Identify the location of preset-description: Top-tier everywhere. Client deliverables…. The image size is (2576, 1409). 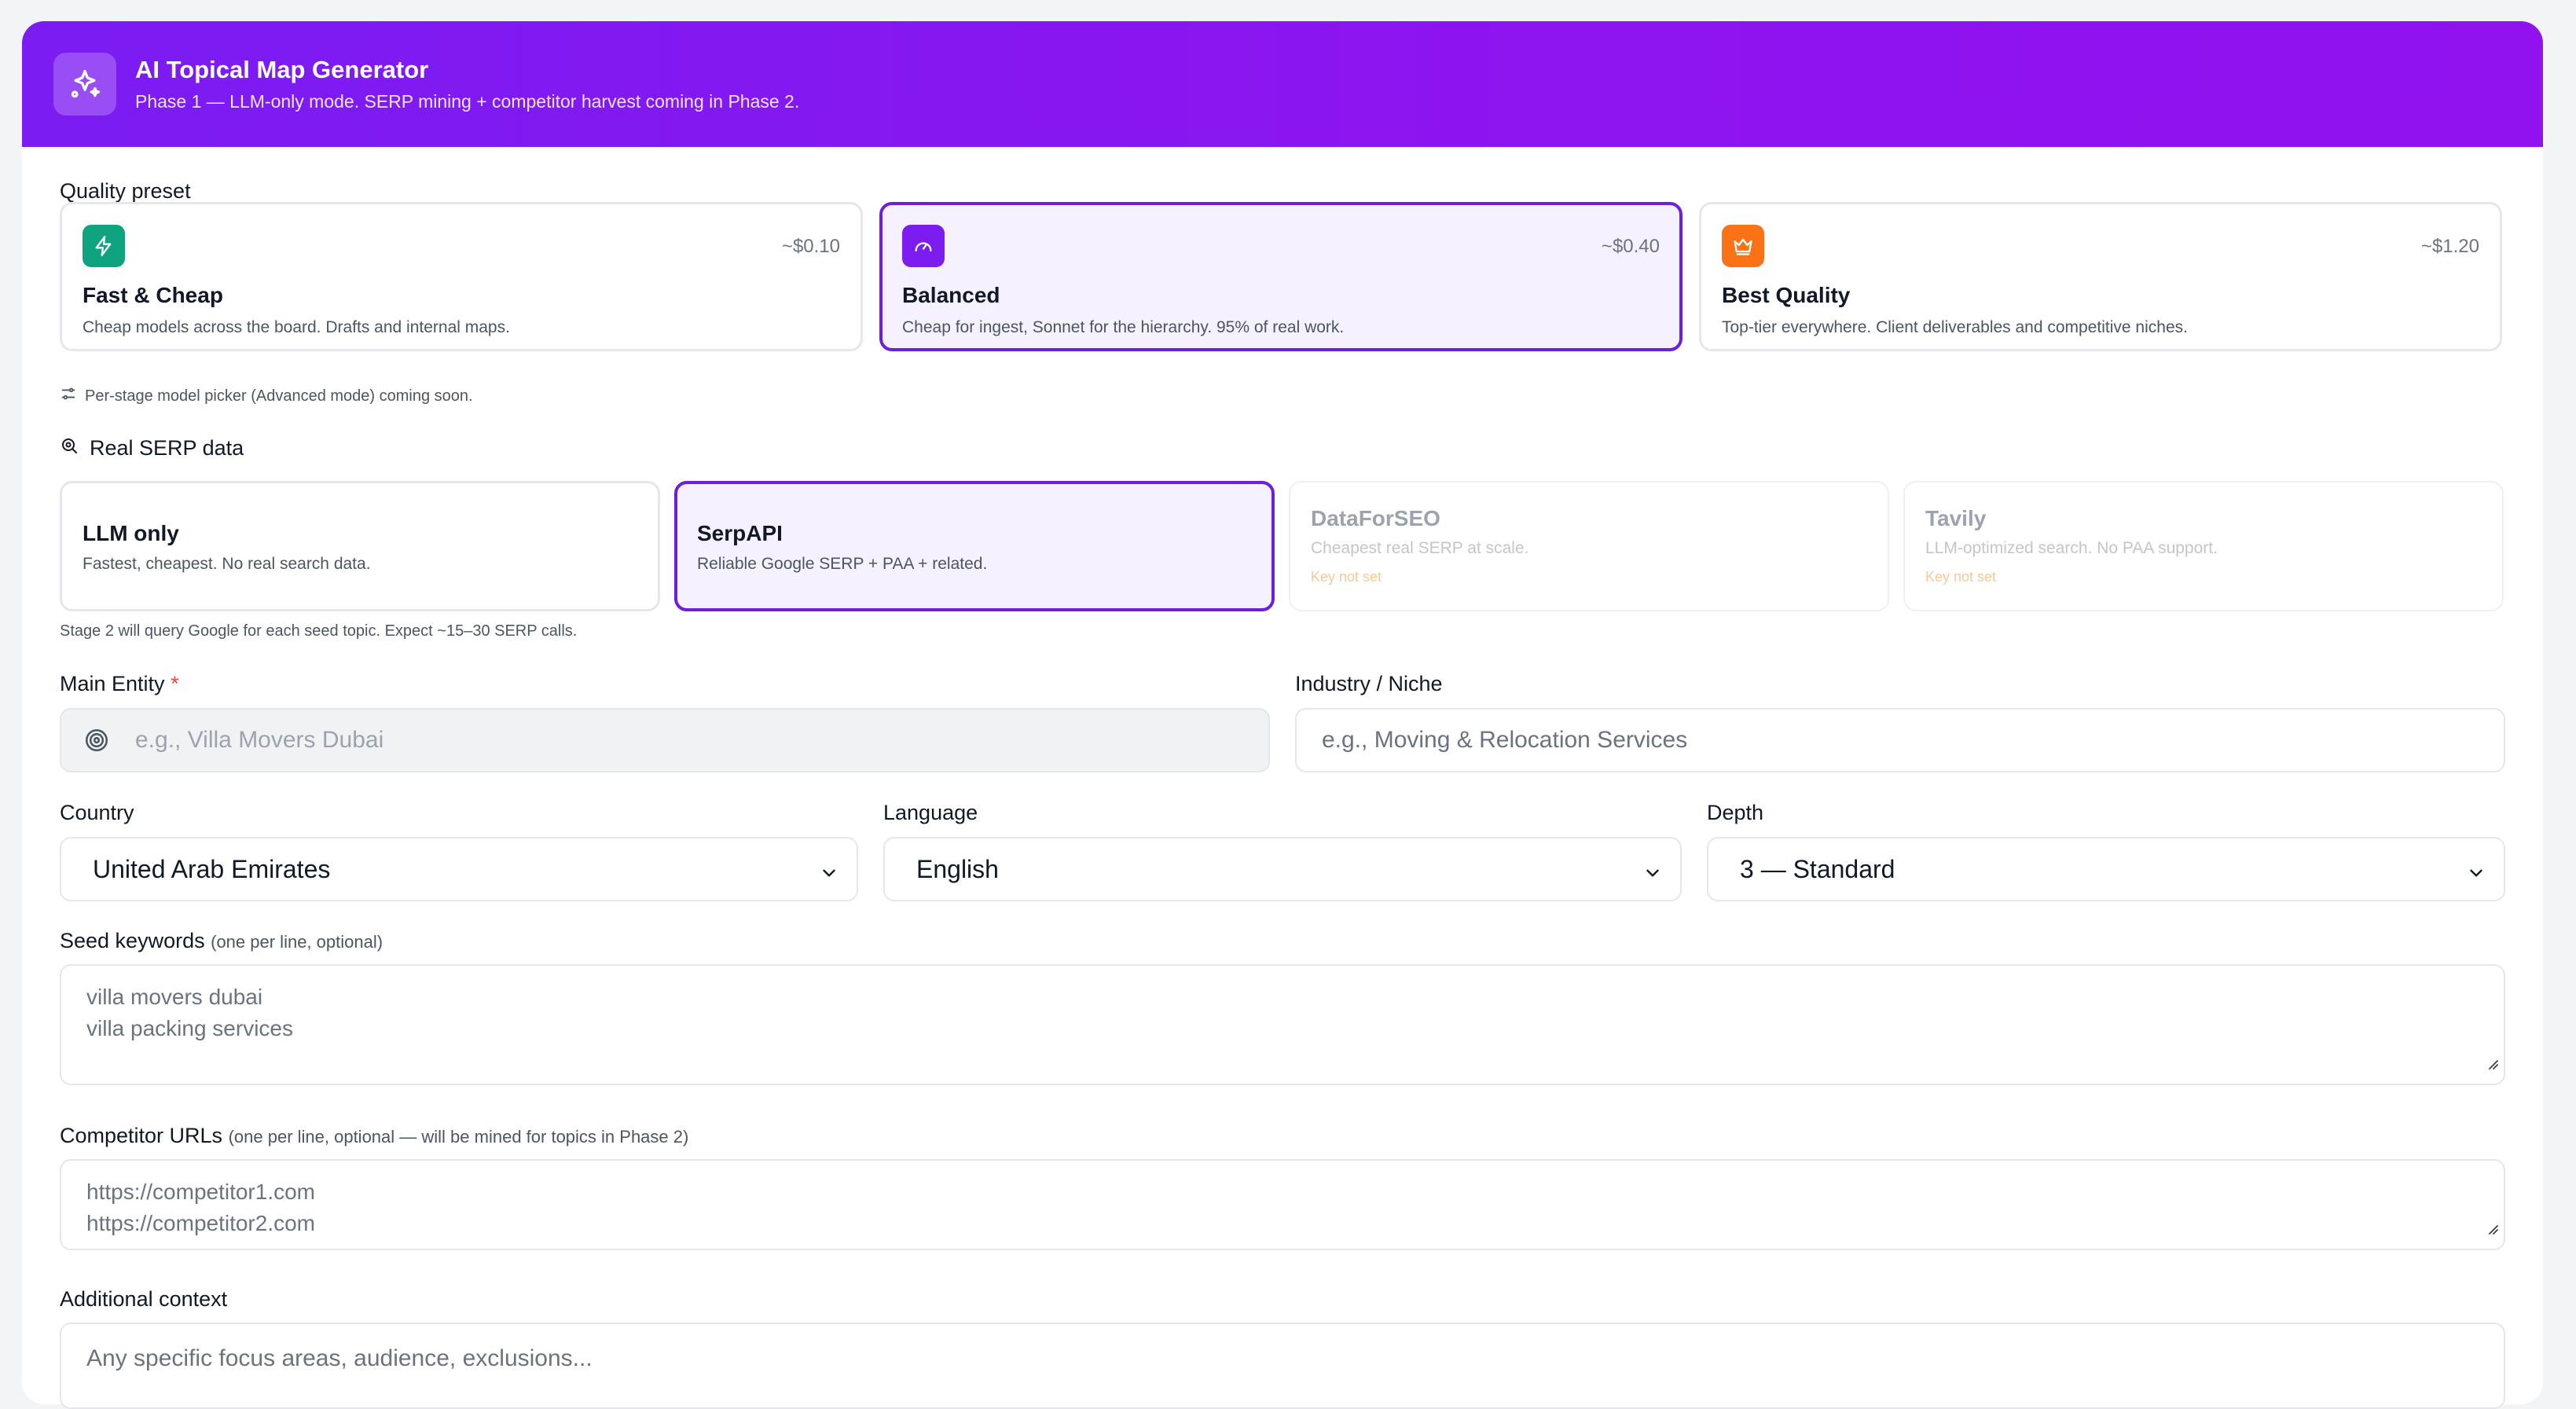
(1955, 327).